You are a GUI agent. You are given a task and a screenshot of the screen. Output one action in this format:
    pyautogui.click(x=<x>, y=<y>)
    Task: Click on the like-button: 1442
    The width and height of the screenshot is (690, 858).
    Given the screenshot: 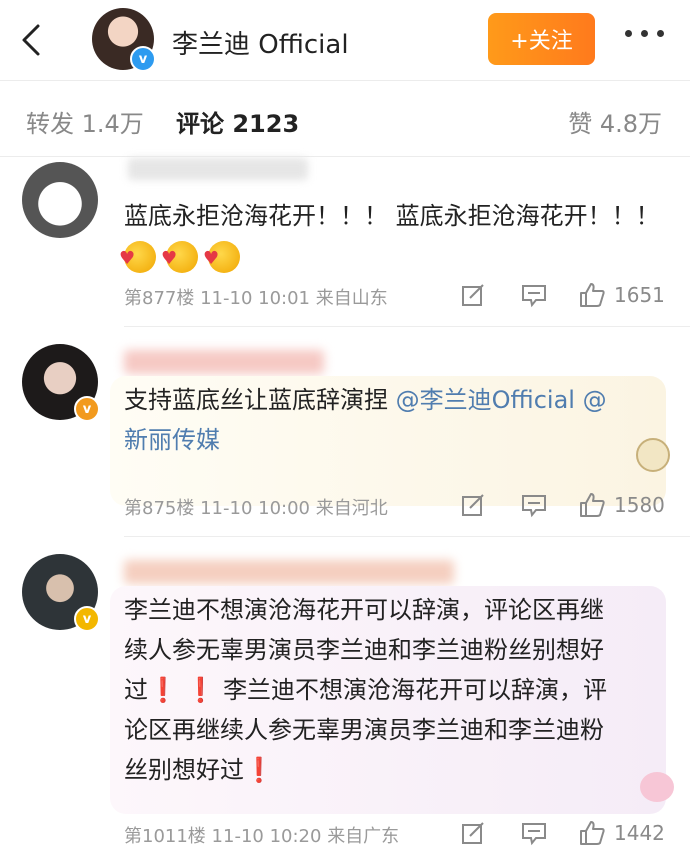 What is the action you would take?
    pyautogui.click(x=621, y=833)
    